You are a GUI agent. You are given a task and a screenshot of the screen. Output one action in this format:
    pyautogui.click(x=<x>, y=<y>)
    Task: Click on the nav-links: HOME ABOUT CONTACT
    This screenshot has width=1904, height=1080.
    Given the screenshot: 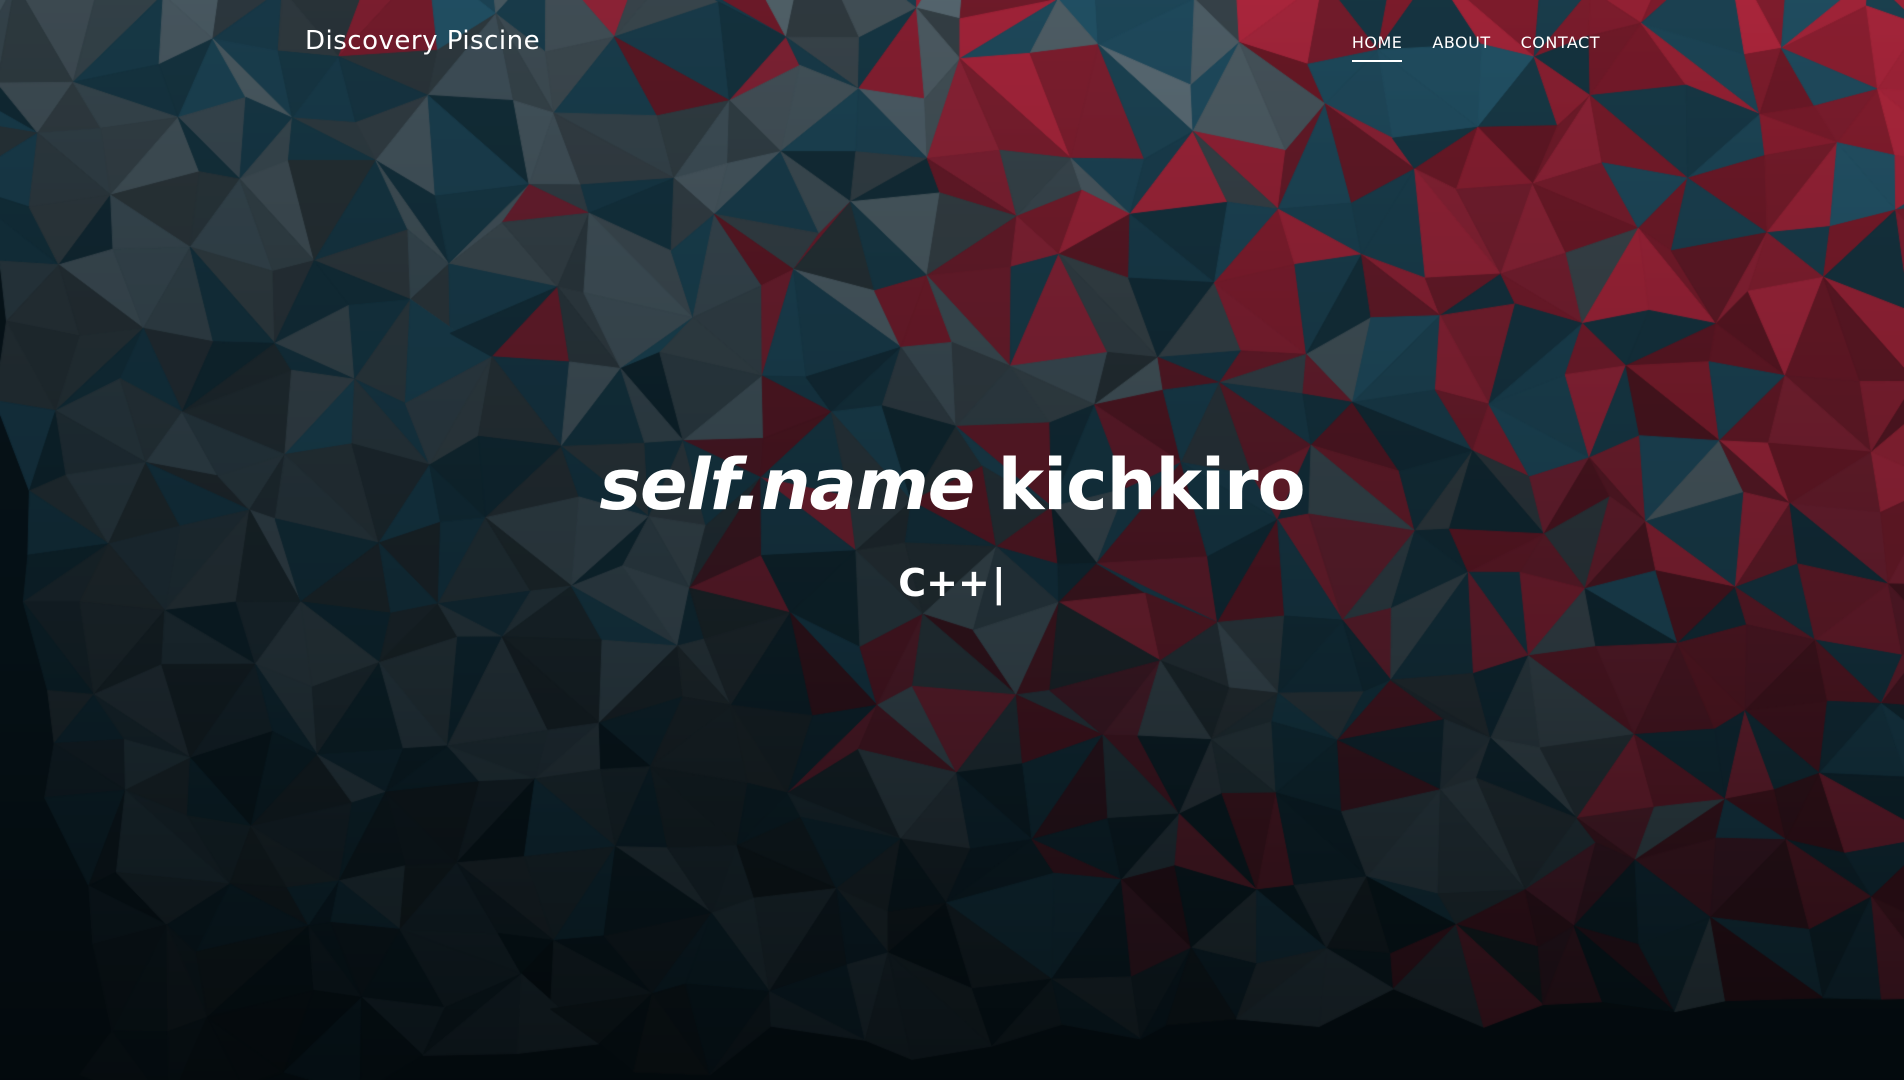 What is the action you would take?
    pyautogui.click(x=1475, y=47)
    